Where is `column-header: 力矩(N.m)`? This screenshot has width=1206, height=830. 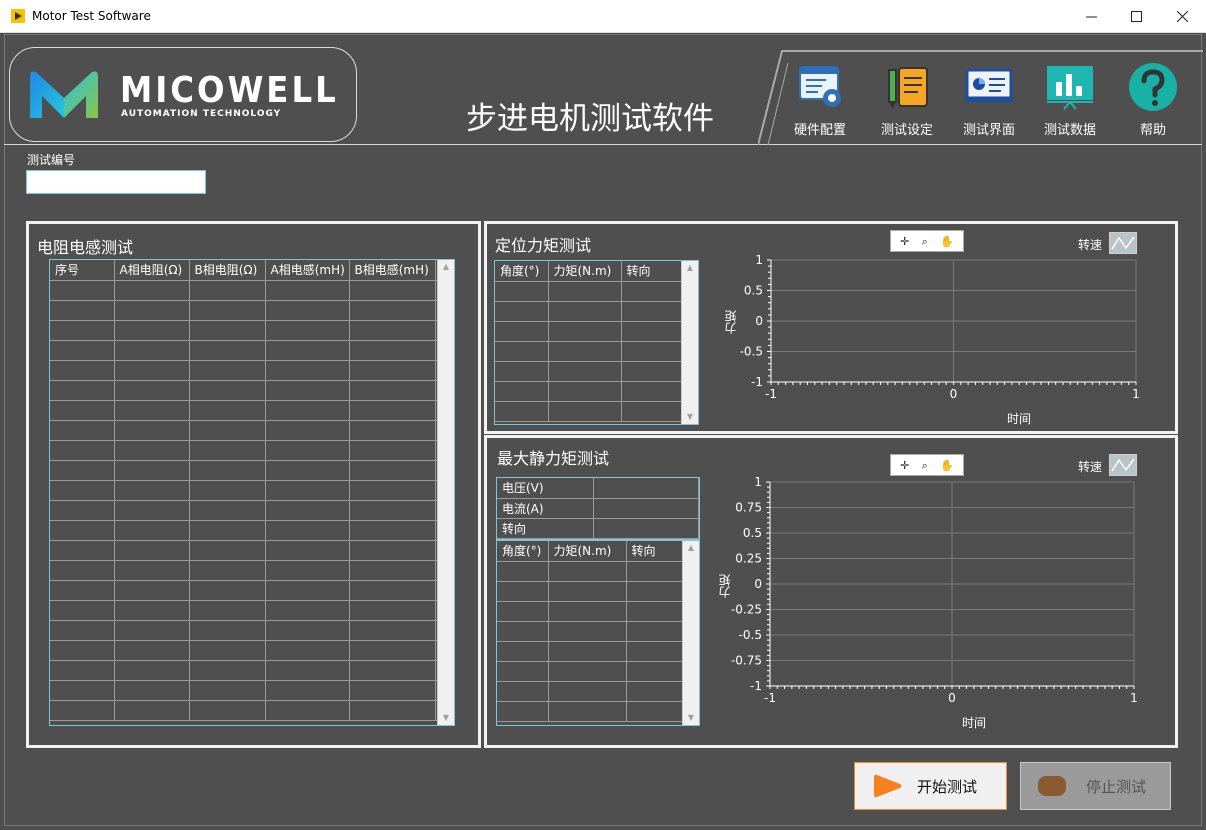
column-header: 力矩(N.m) is located at coordinates (587, 551).